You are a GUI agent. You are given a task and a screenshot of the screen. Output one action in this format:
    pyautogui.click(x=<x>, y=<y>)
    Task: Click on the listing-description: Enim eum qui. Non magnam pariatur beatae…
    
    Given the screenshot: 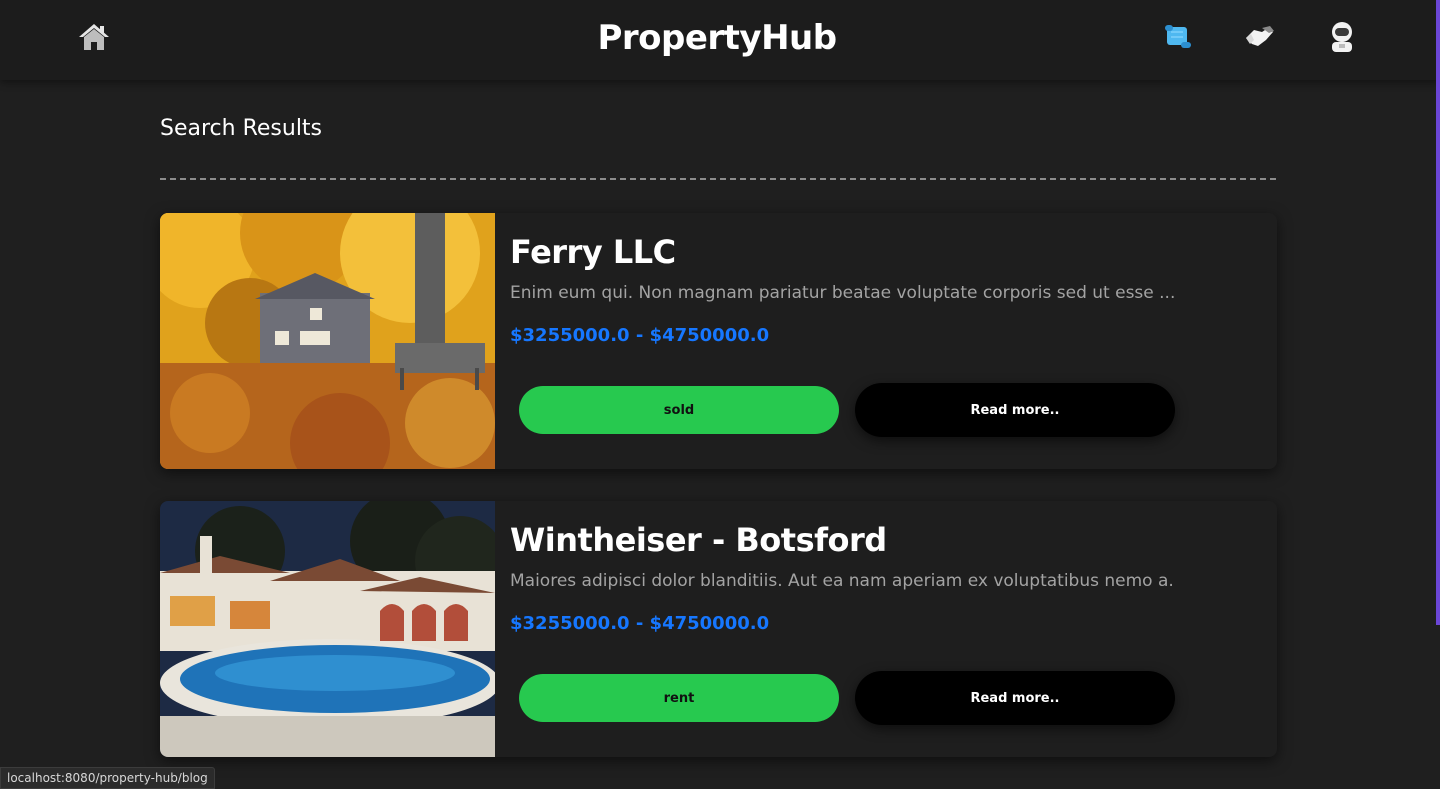 What is the action you would take?
    pyautogui.click(x=843, y=293)
    